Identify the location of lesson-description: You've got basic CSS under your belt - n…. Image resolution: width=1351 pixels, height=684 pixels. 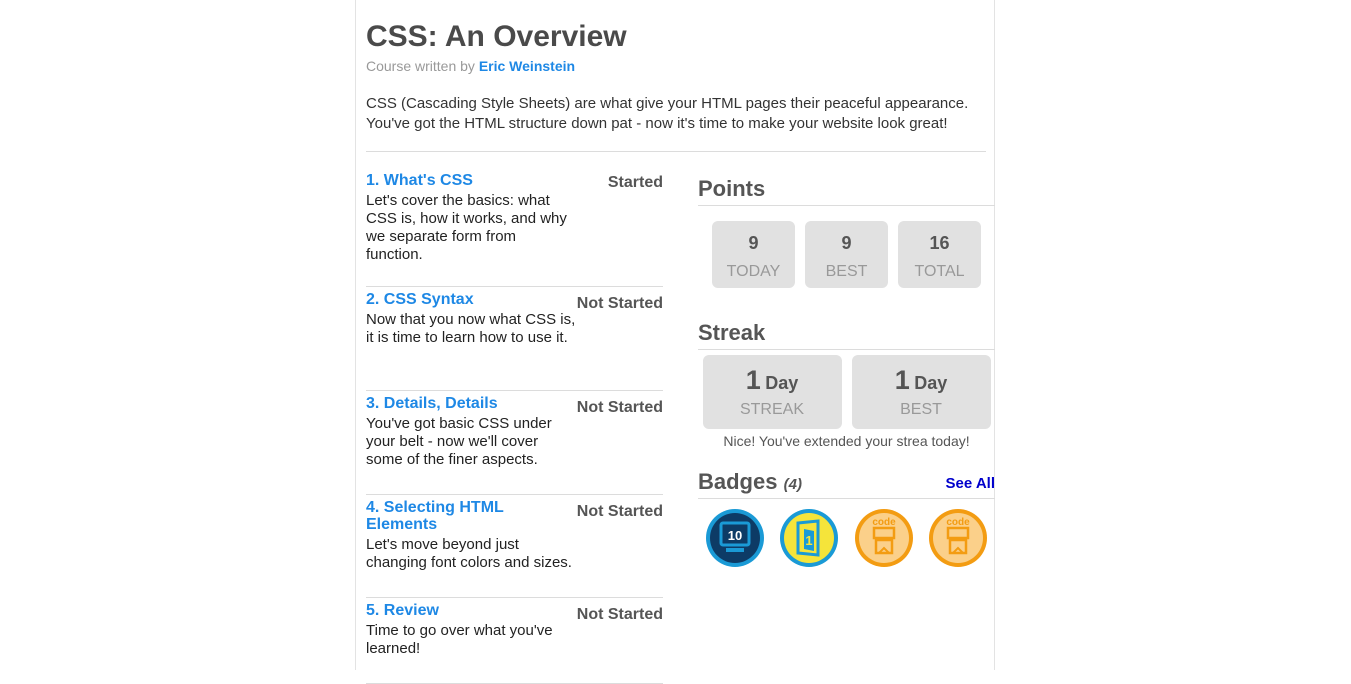
(459, 441).